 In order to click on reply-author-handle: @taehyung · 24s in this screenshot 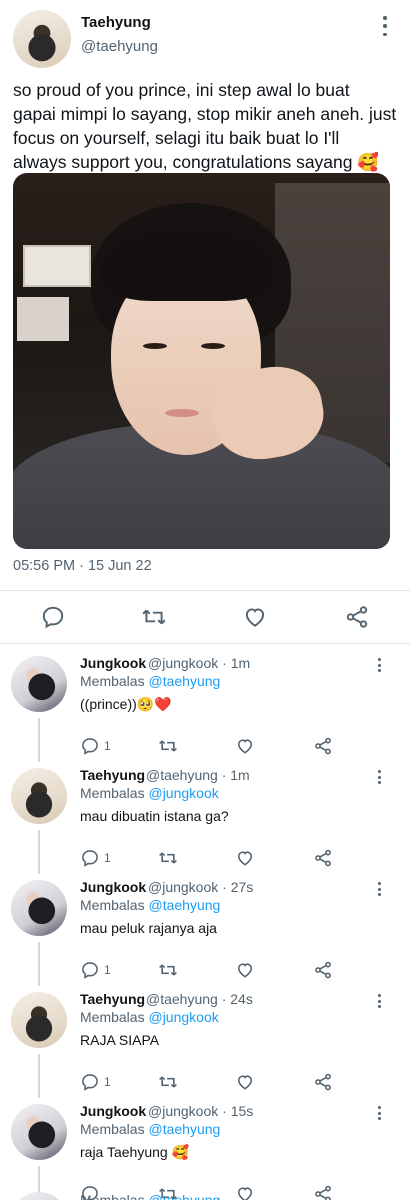, I will do `click(199, 999)`.